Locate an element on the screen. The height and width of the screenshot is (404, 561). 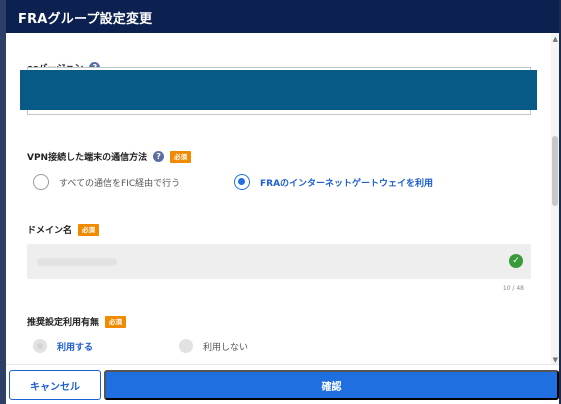
scroll-up-icon: ▲ is located at coordinates (555, 39).